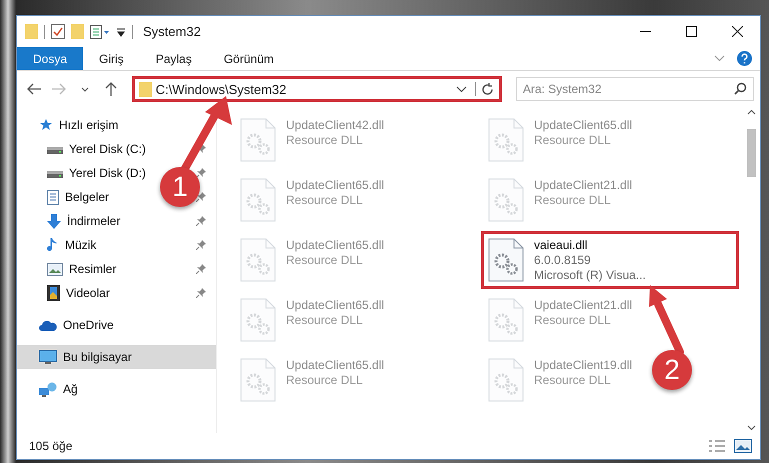 The image size is (769, 463). Describe the element at coordinates (737, 31) in the screenshot. I see `close-icon` at that location.